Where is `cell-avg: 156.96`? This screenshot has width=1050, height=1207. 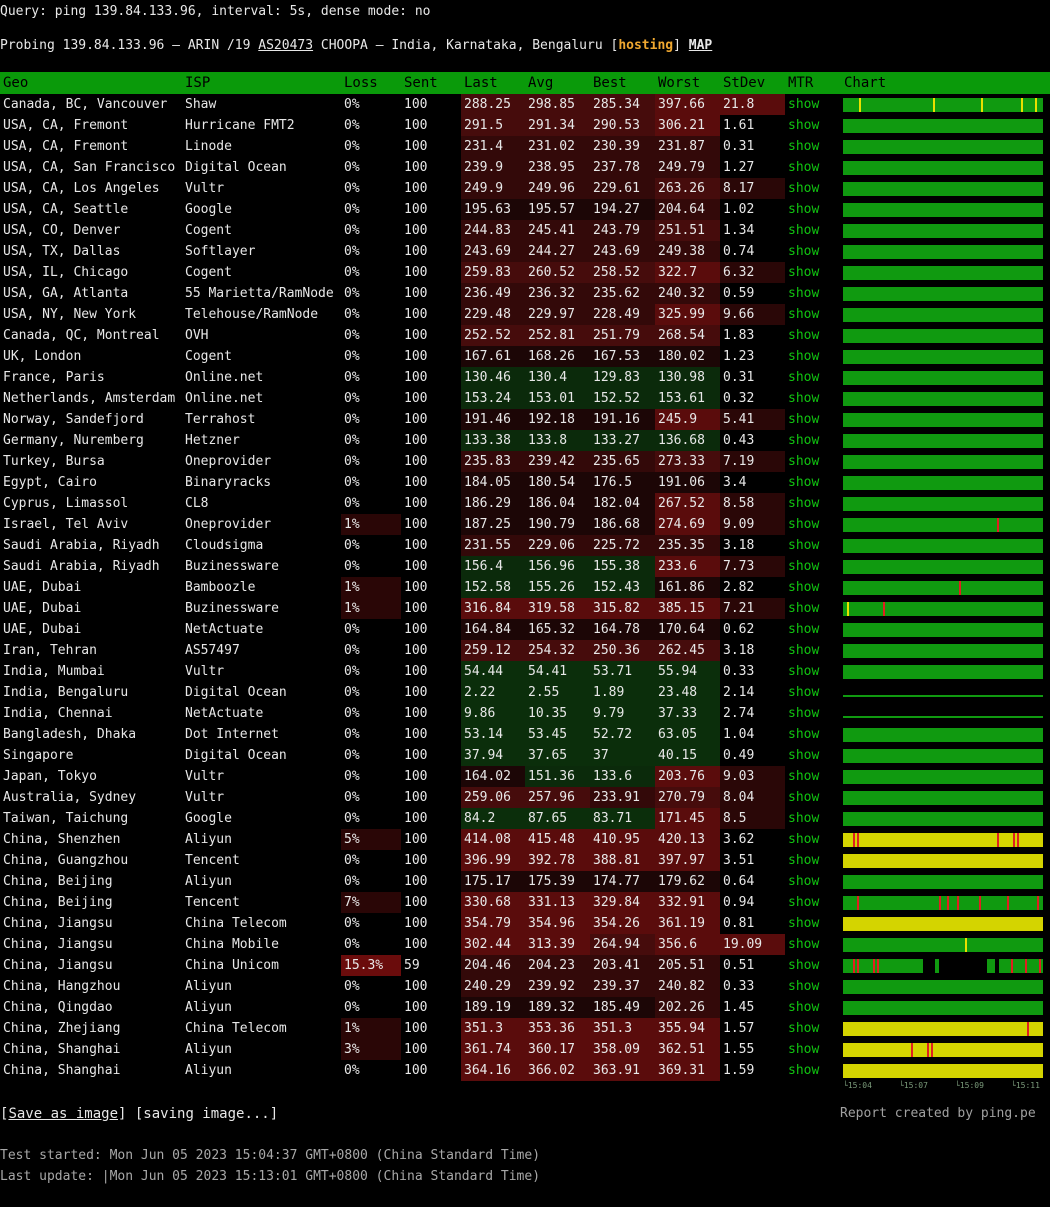 cell-avg: 156.96 is located at coordinates (557, 566).